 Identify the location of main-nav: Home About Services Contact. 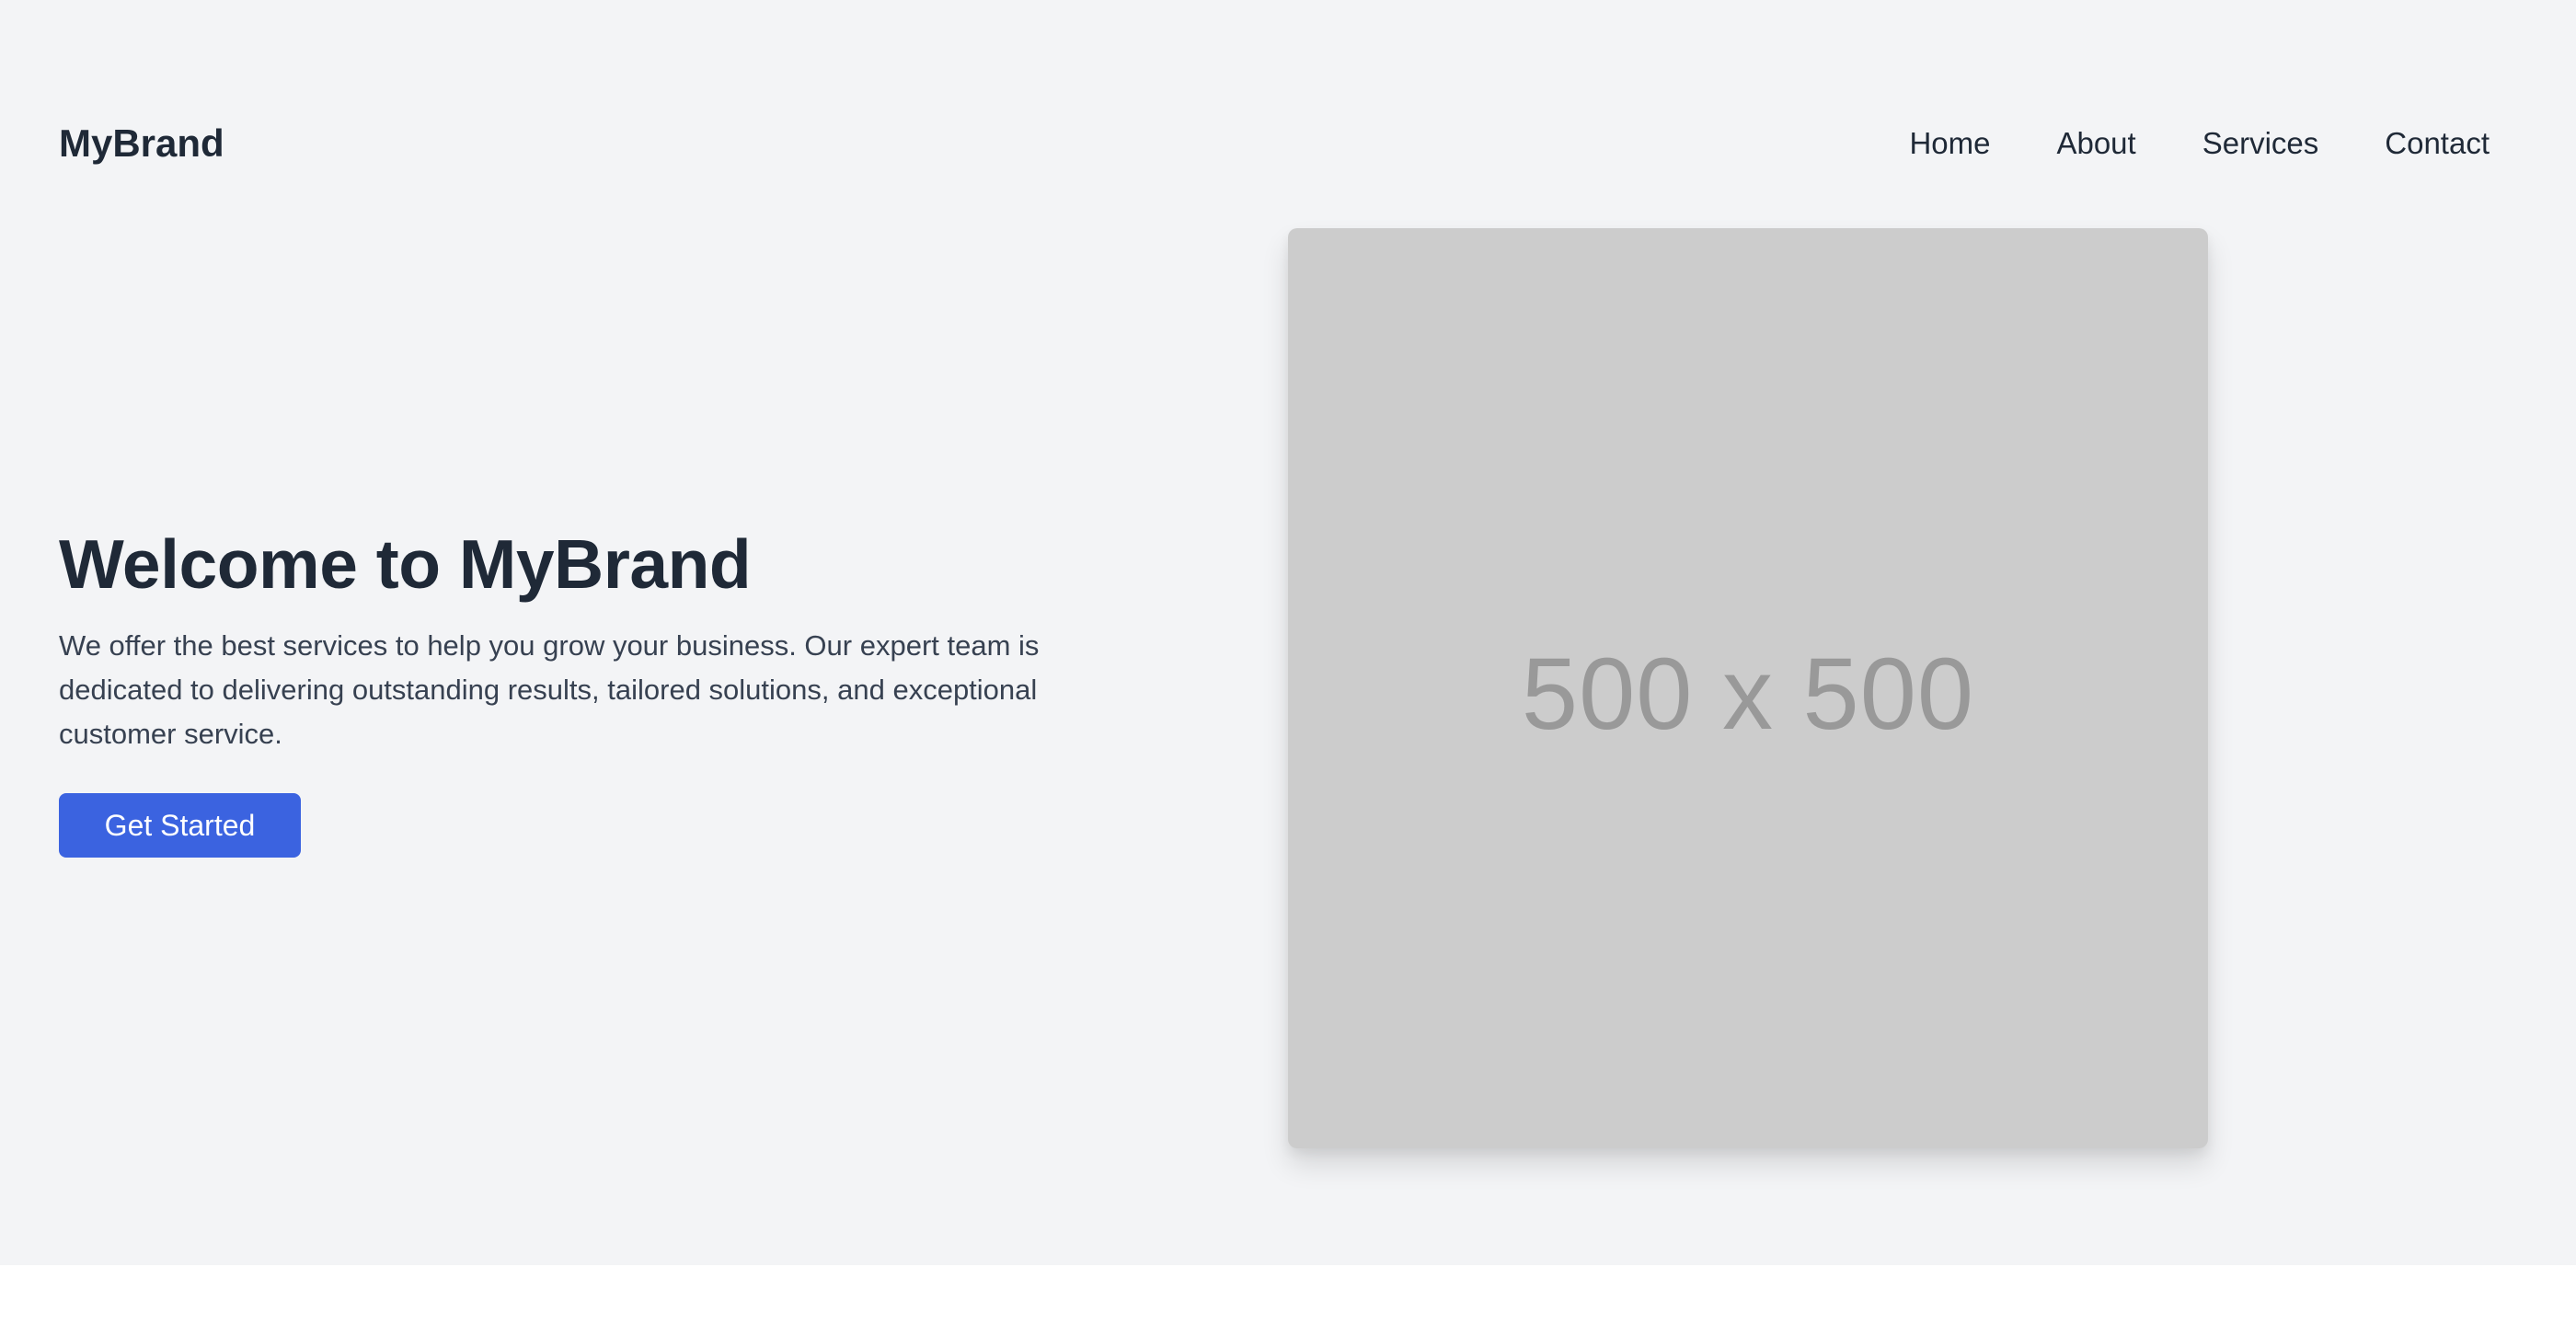
(2166, 143).